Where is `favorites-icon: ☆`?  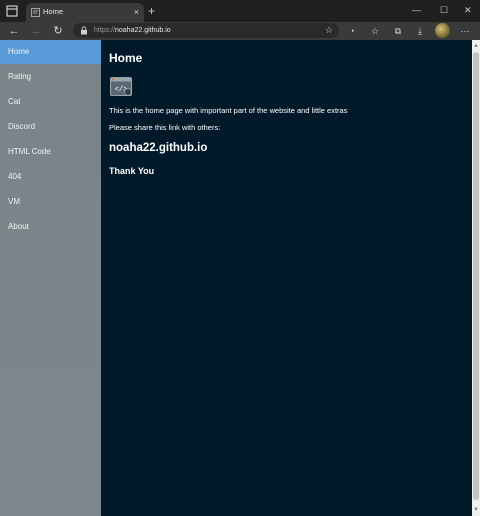
favorites-icon: ☆ is located at coordinates (375, 31).